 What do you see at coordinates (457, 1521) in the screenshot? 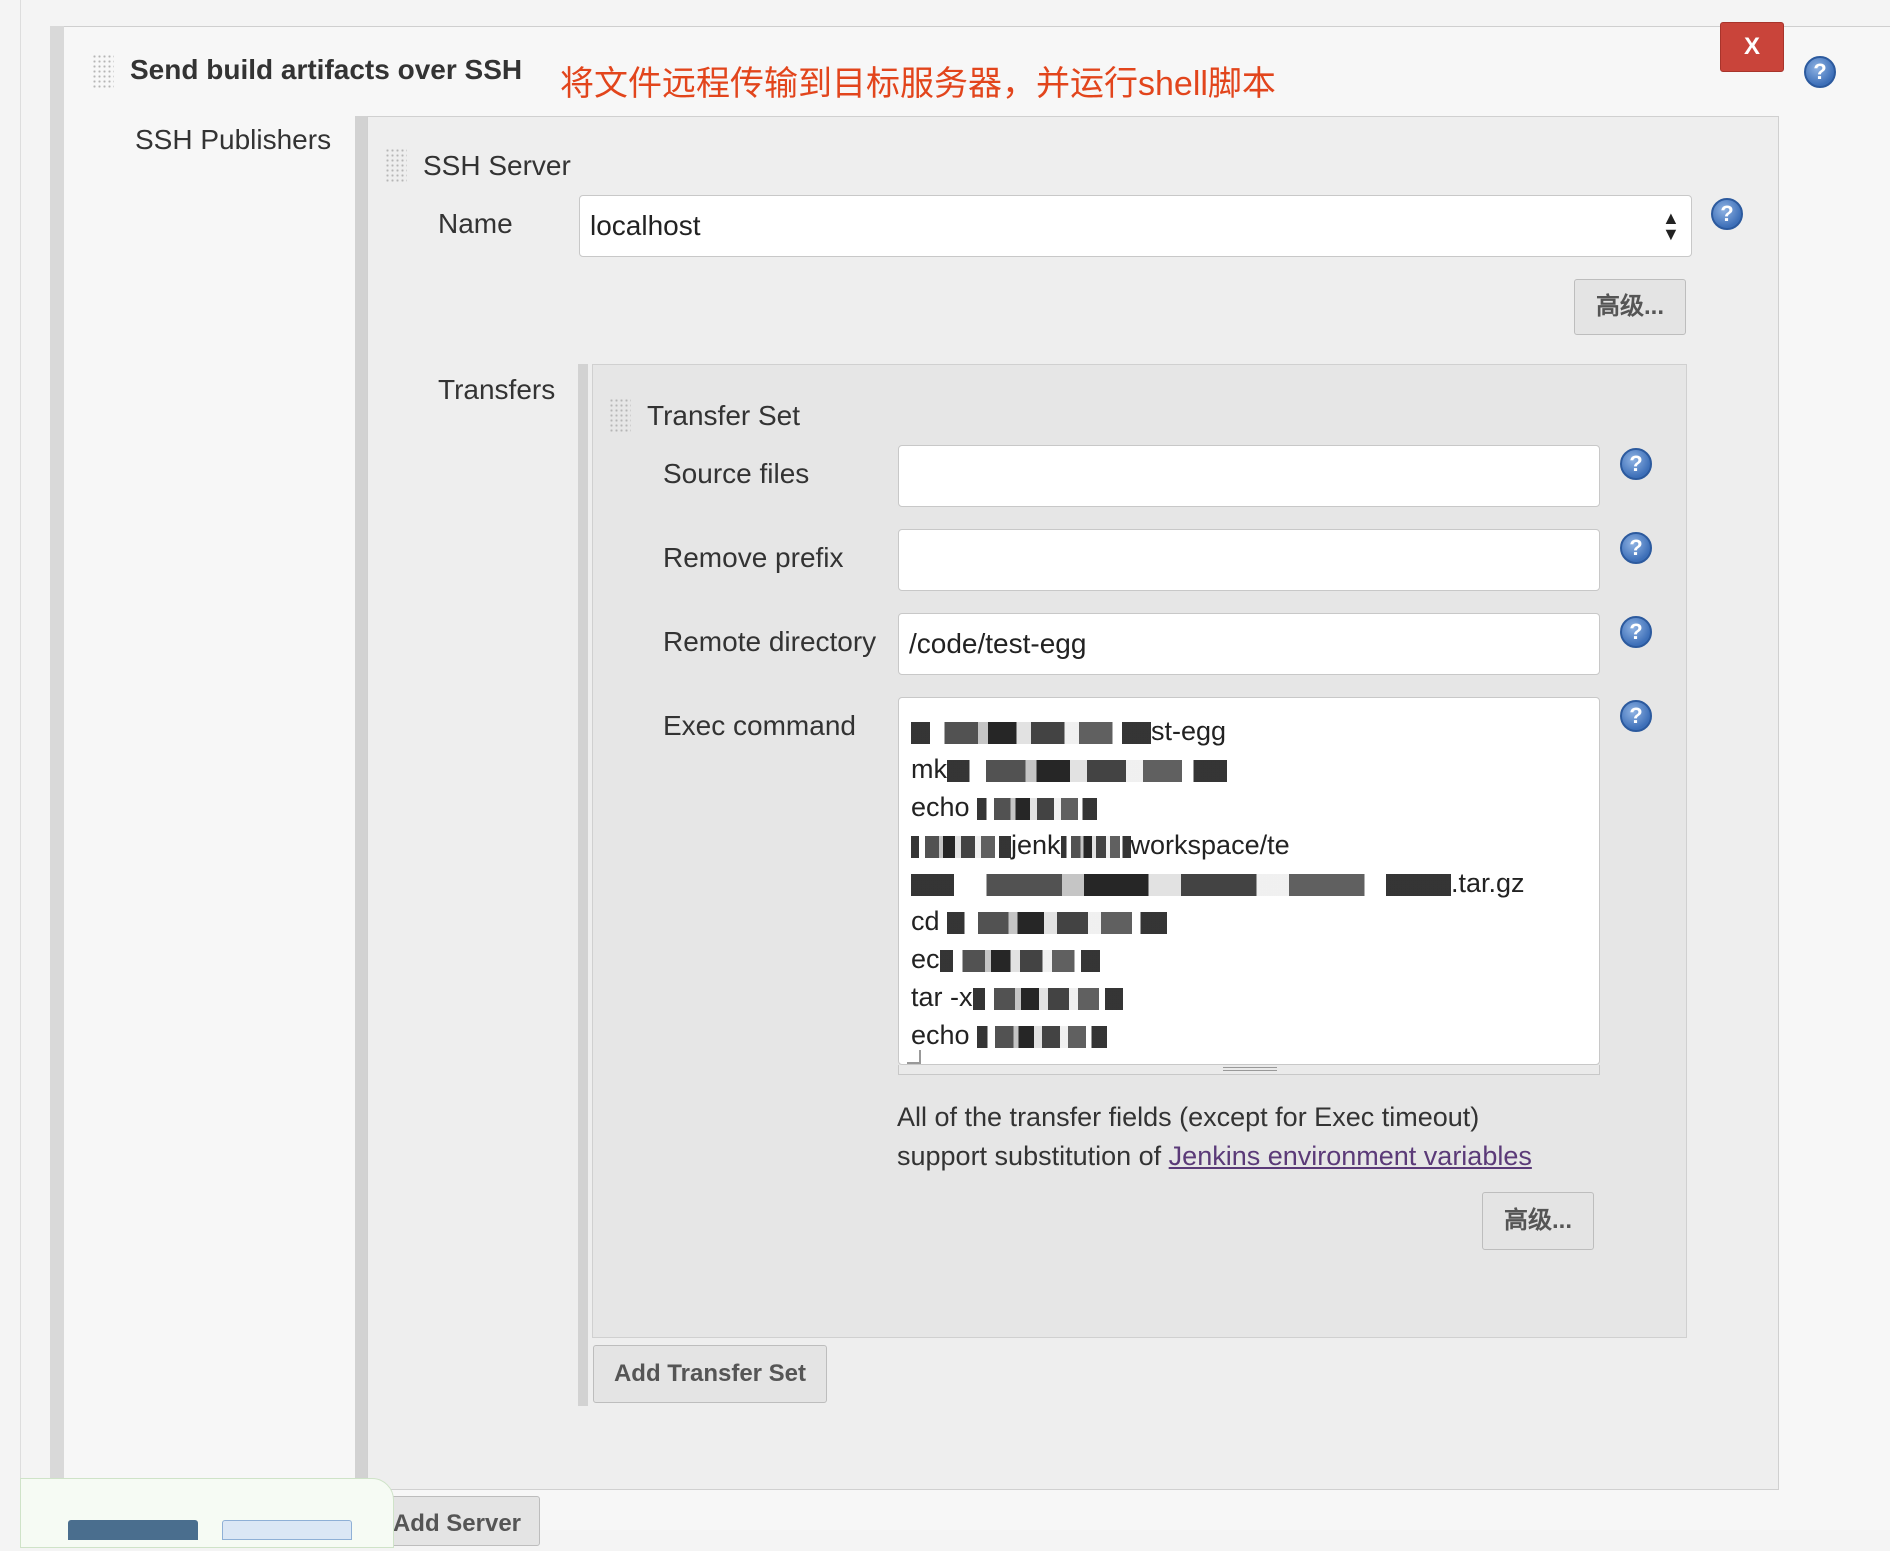
I see `add-server-button: Add Server` at bounding box center [457, 1521].